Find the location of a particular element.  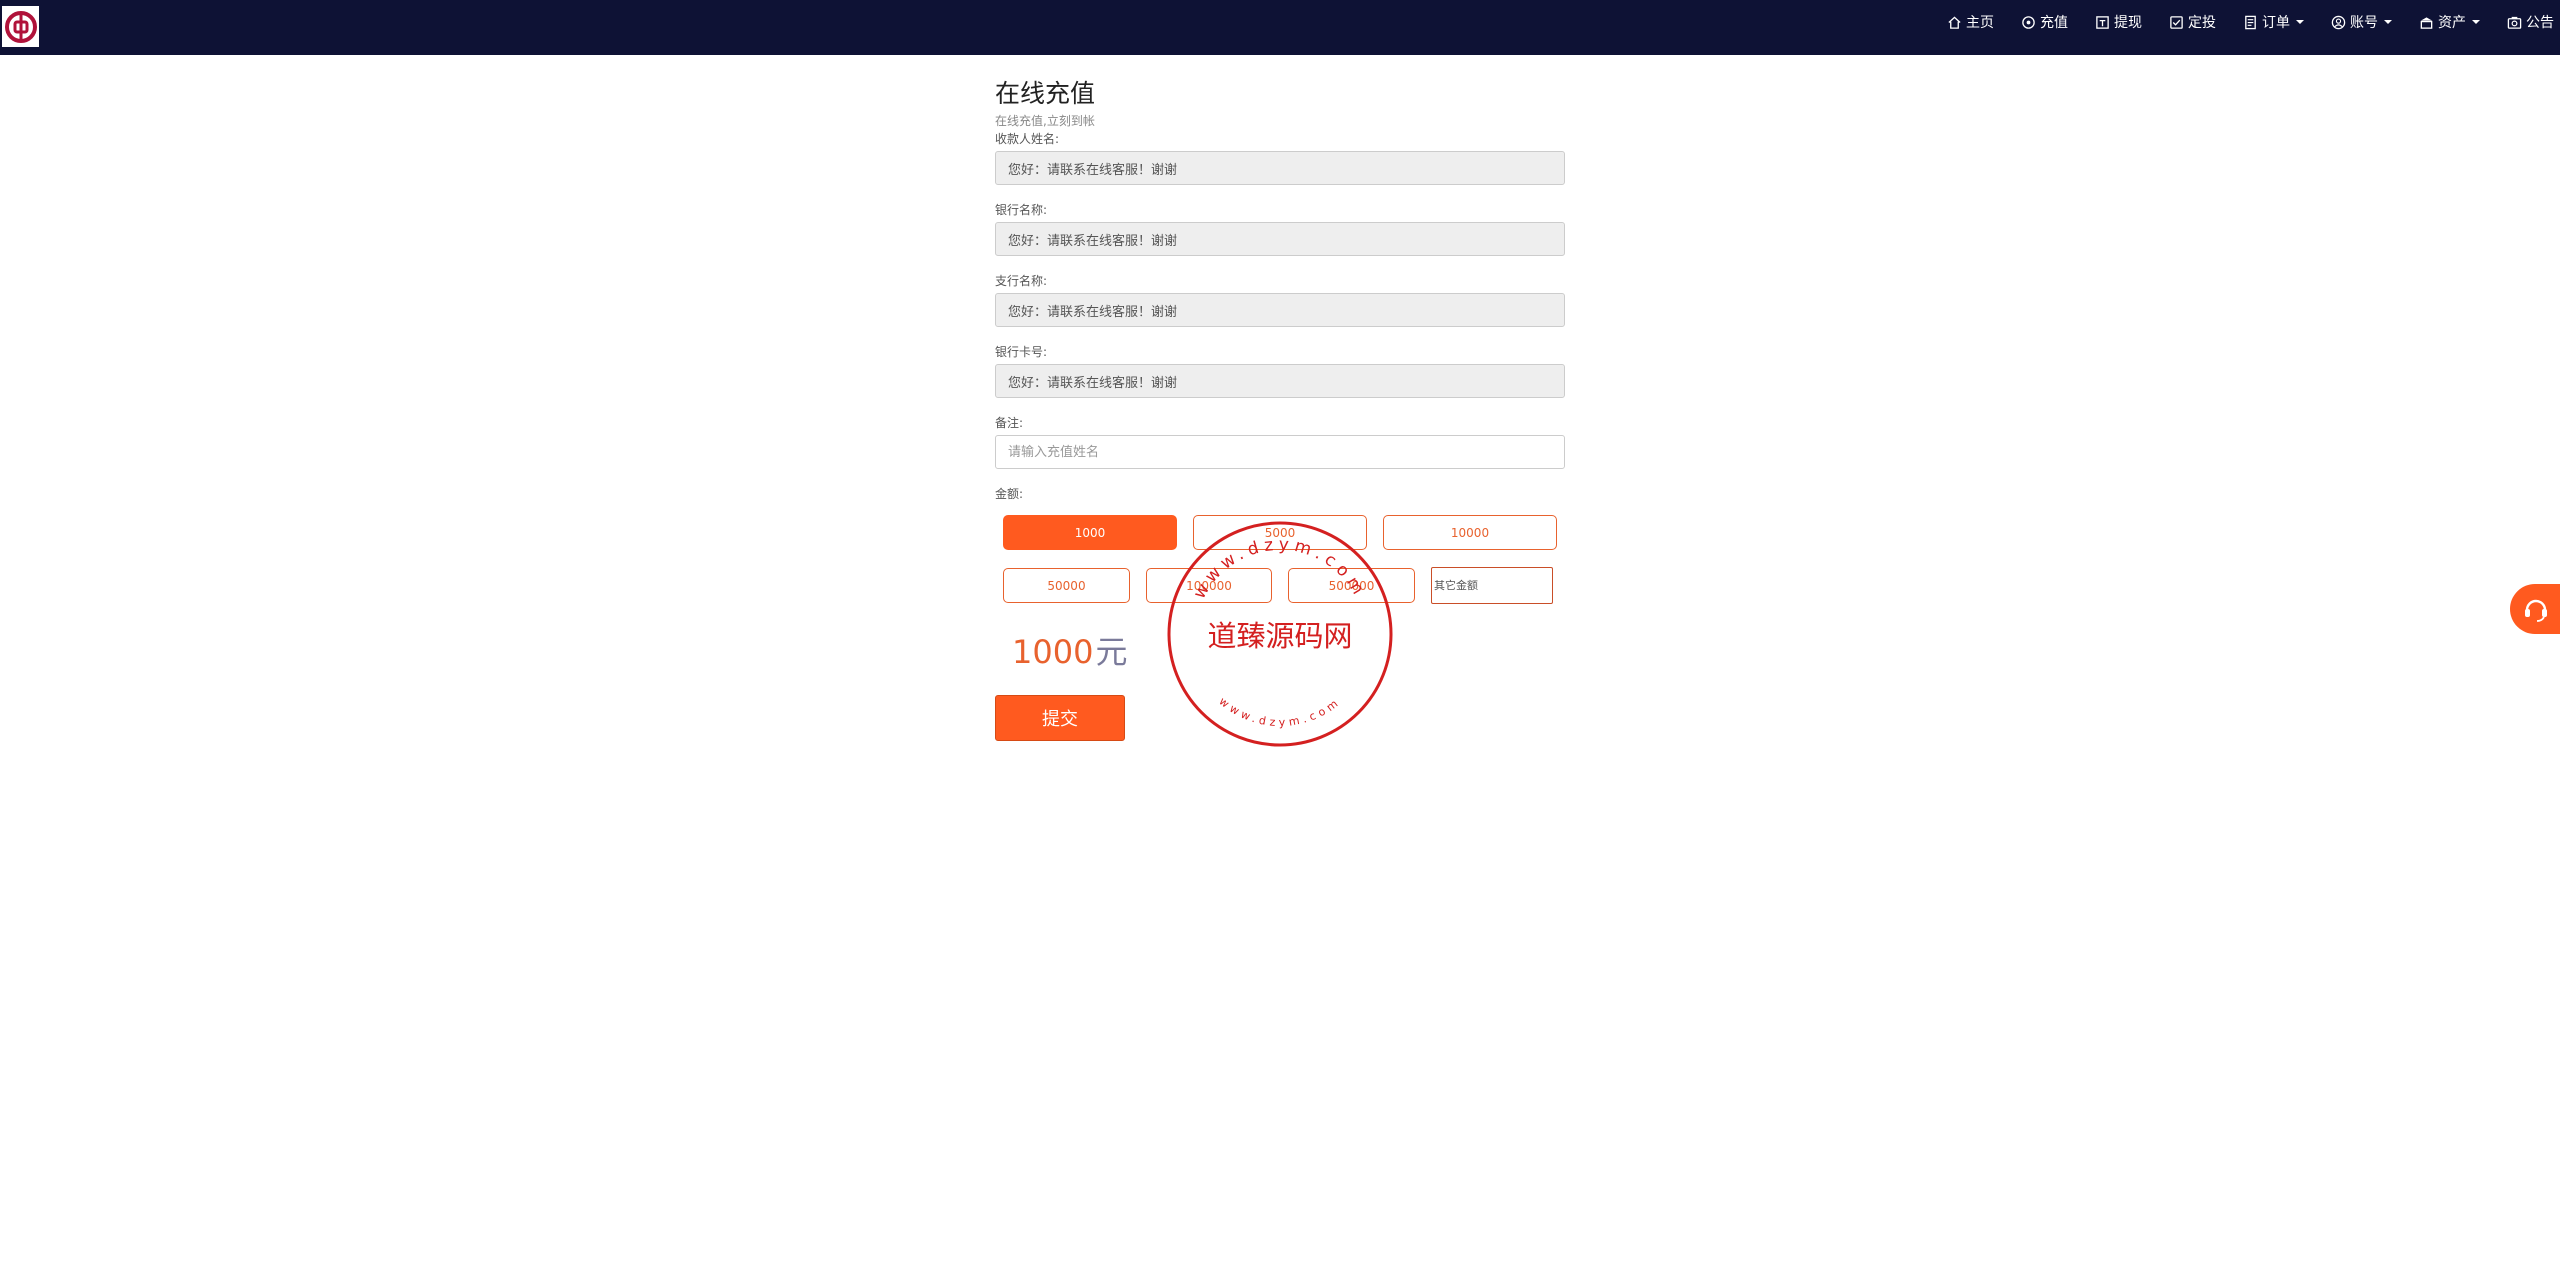

nav-item-label: 提现 is located at coordinates (2128, 23).